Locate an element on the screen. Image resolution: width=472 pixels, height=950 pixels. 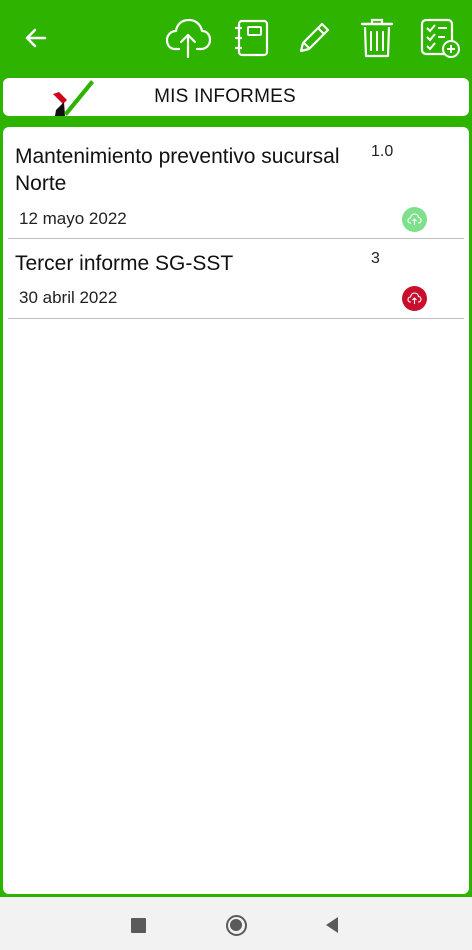
home-button is located at coordinates (236, 925).